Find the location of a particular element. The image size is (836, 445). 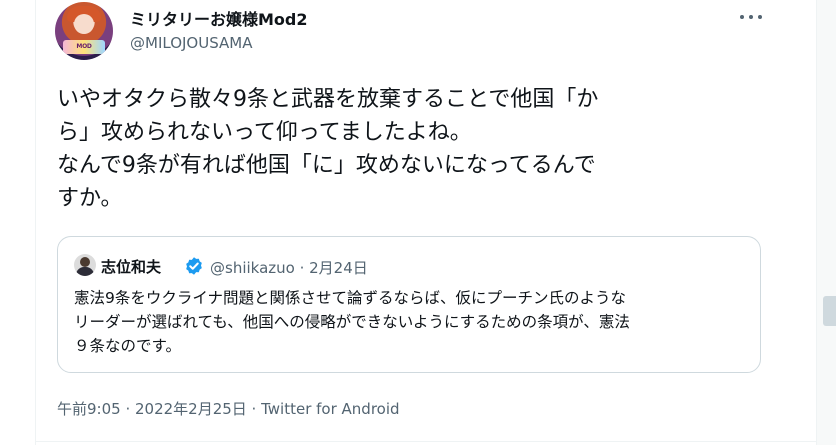

author-display-name: ミリタリーお嬢様Mod2 is located at coordinates (219, 18).